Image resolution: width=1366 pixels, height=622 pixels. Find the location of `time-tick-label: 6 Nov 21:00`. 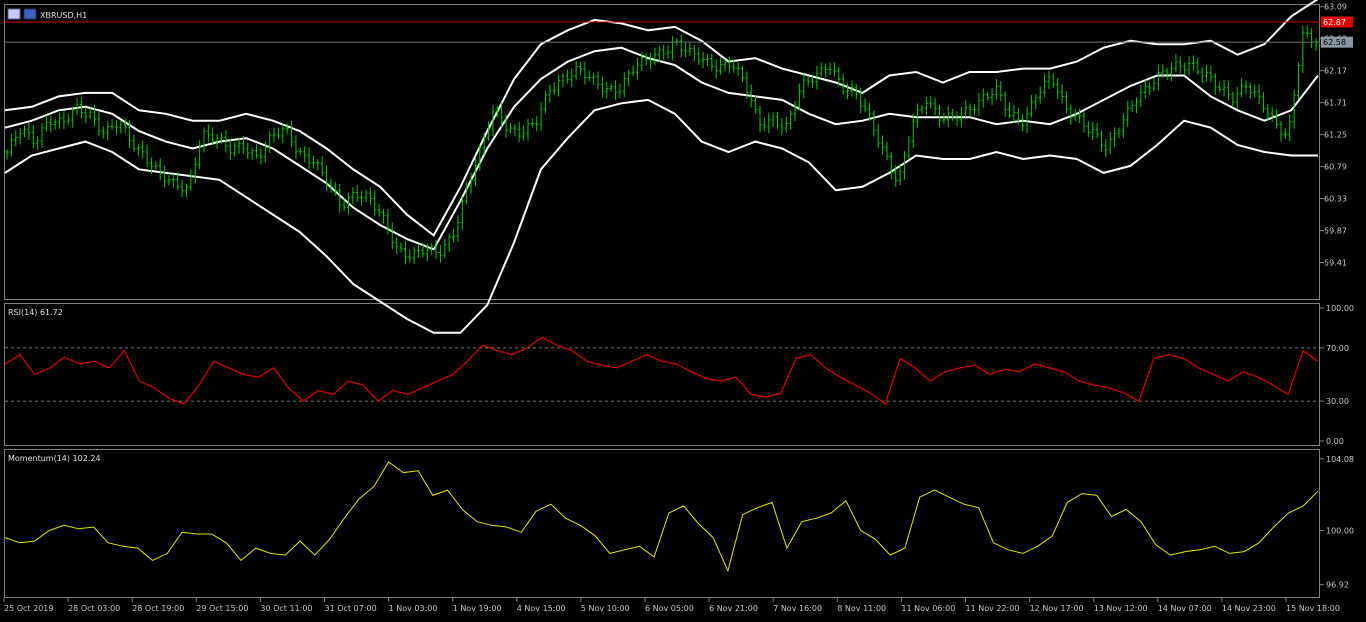

time-tick-label: 6 Nov 21:00 is located at coordinates (733, 608).